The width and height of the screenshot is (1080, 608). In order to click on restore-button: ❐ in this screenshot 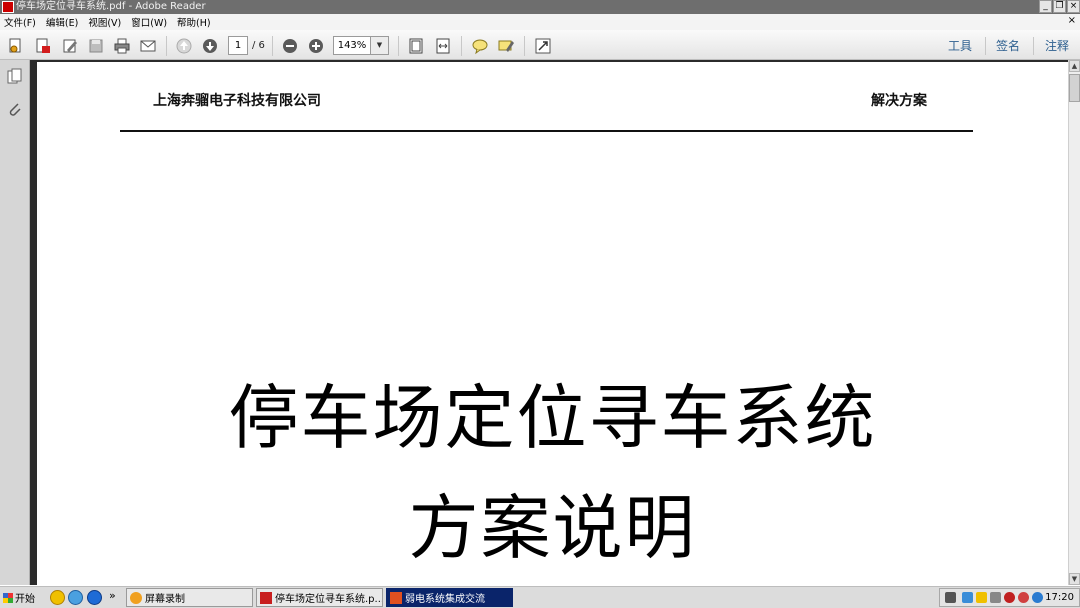, I will do `click(1059, 6)`.